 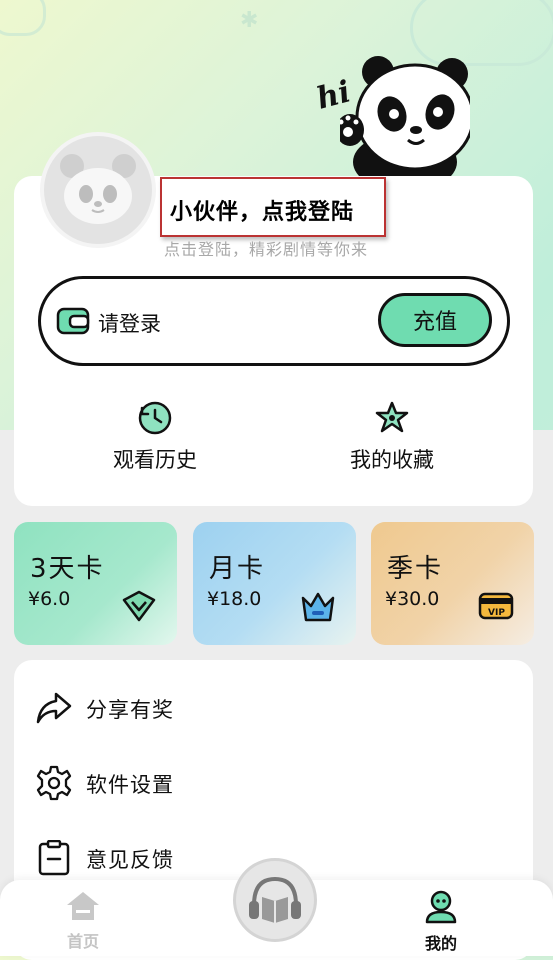 I want to click on gear-icon, so click(x=54, y=783).